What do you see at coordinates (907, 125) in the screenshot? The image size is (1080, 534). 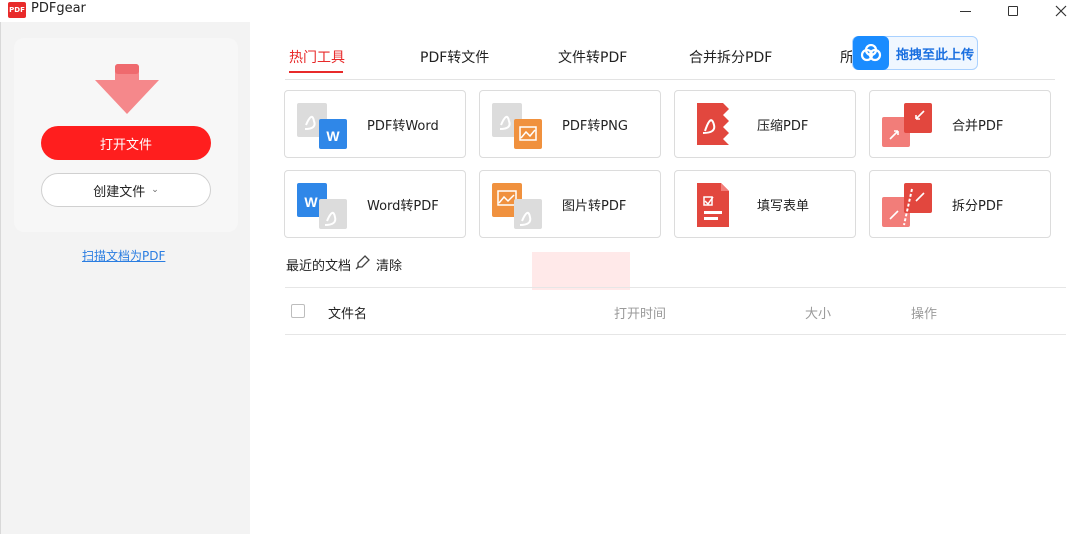 I see `merge-pdf-icon` at bounding box center [907, 125].